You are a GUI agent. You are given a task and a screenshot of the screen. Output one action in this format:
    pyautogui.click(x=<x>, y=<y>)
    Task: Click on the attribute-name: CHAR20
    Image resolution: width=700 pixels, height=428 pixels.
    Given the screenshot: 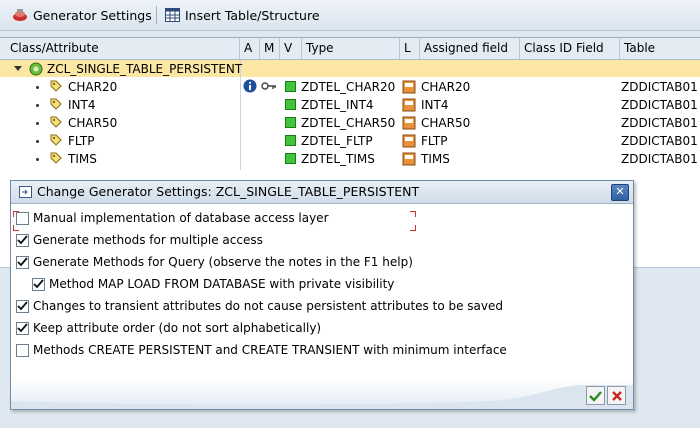 What is the action you would take?
    pyautogui.click(x=93, y=87)
    